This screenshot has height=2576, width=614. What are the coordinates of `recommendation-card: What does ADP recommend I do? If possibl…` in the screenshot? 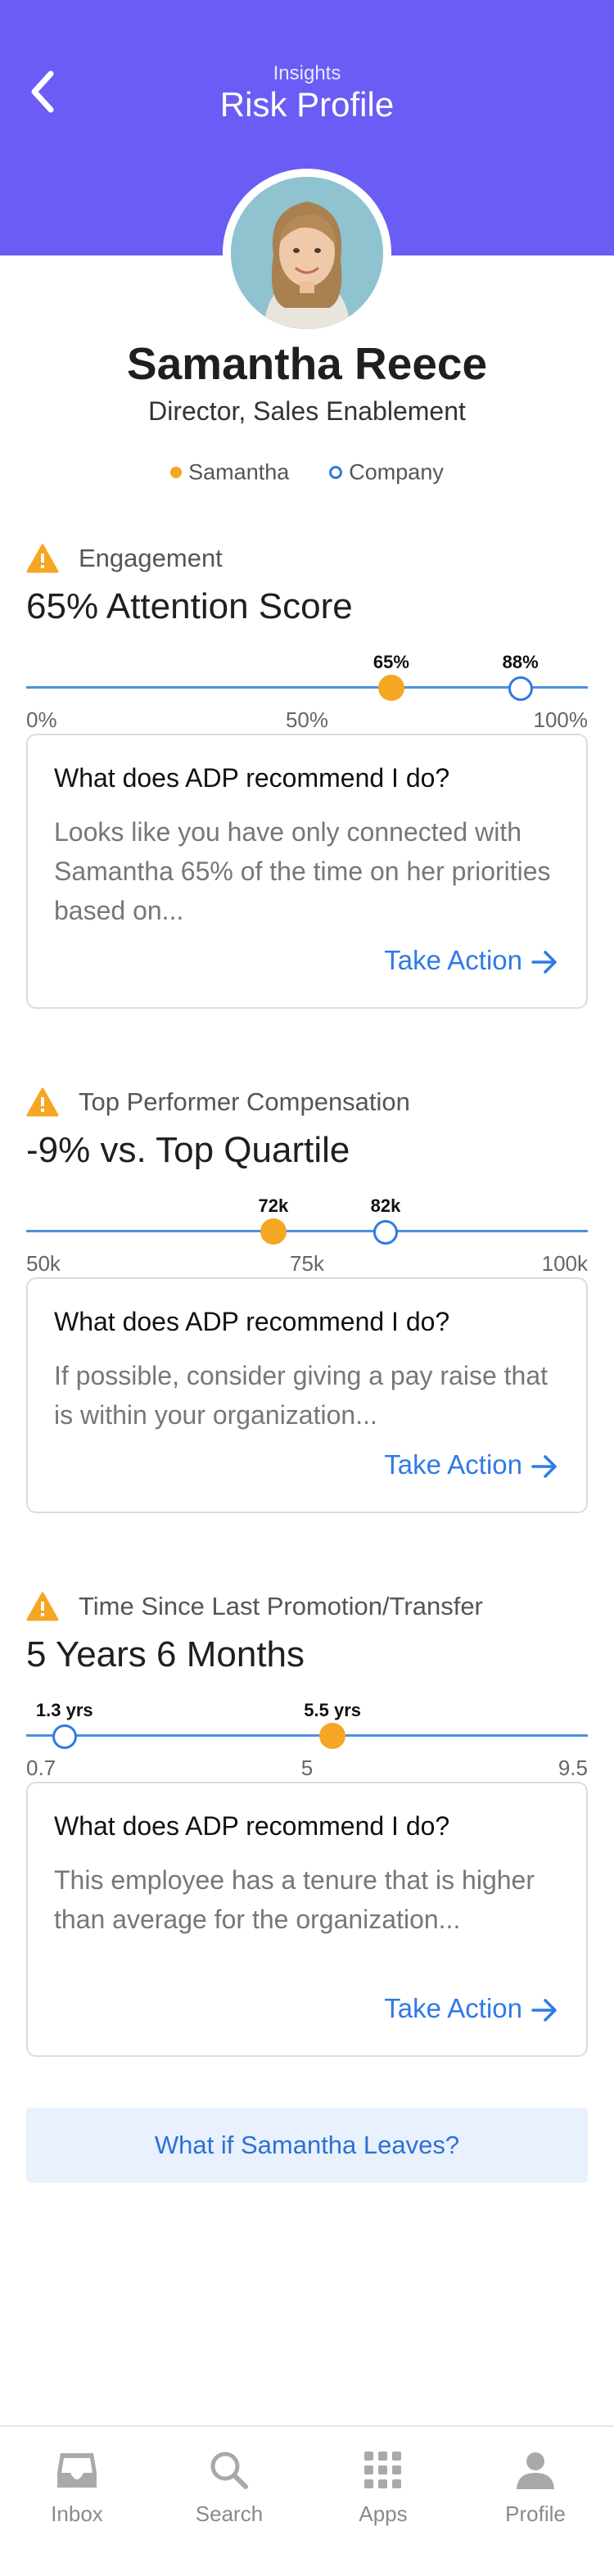 It's located at (307, 1395).